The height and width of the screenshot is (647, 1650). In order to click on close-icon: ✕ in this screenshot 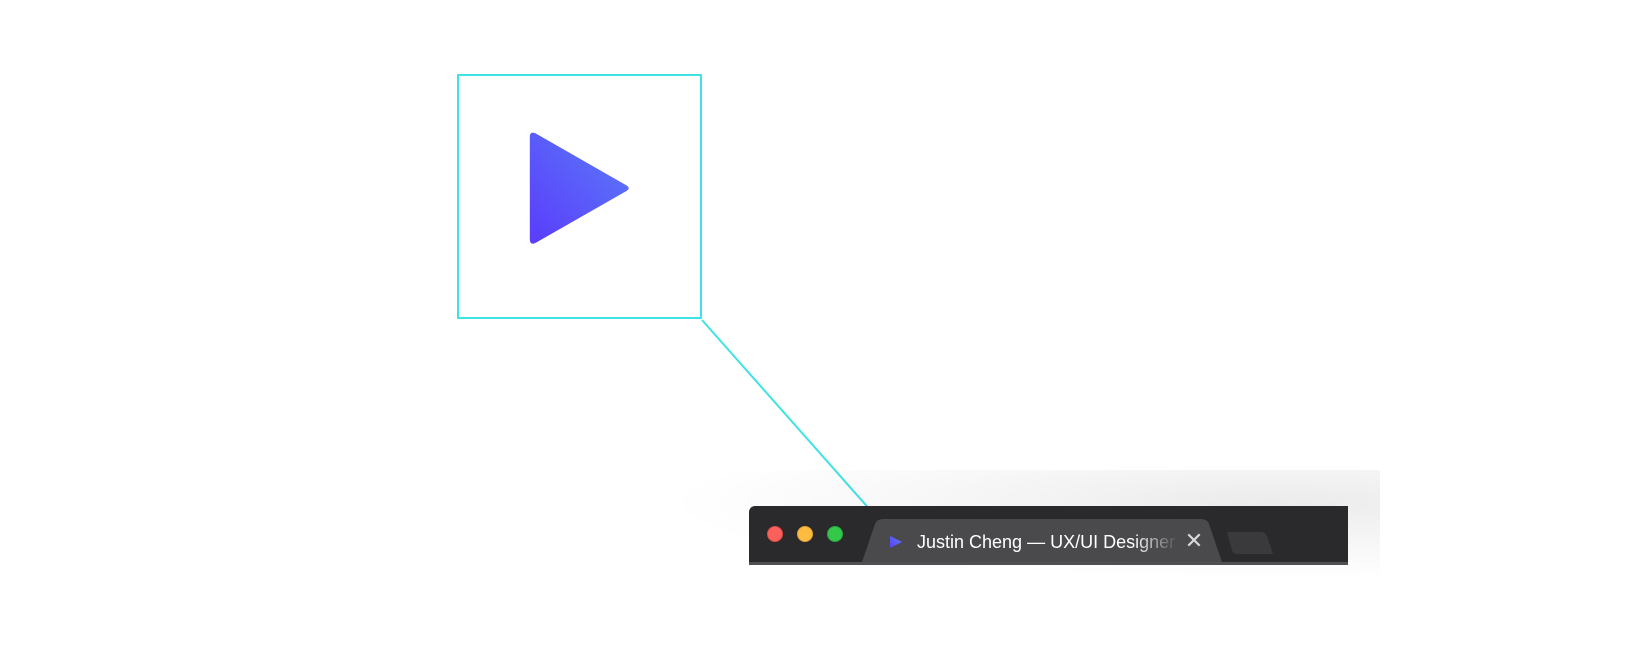, I will do `click(1194, 541)`.